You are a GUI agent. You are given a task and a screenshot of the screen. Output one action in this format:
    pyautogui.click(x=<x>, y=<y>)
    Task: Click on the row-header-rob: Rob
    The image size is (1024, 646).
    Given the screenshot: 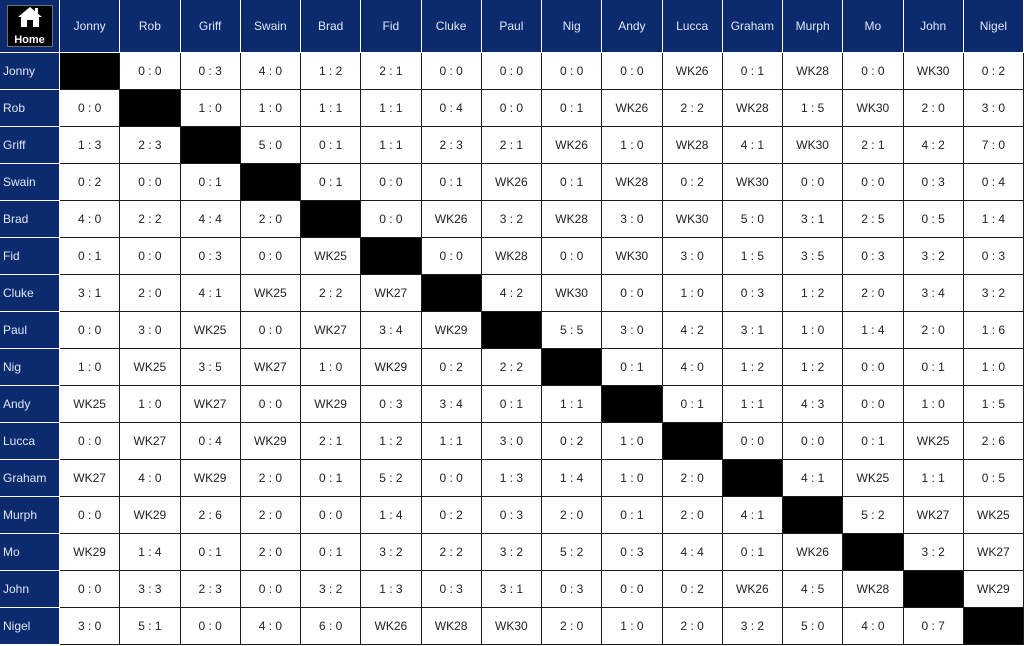 What is the action you would take?
    pyautogui.click(x=30, y=108)
    